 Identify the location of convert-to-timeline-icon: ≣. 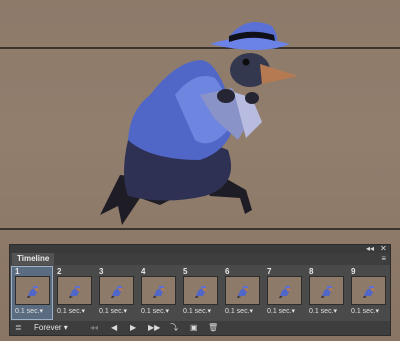
(18, 328).